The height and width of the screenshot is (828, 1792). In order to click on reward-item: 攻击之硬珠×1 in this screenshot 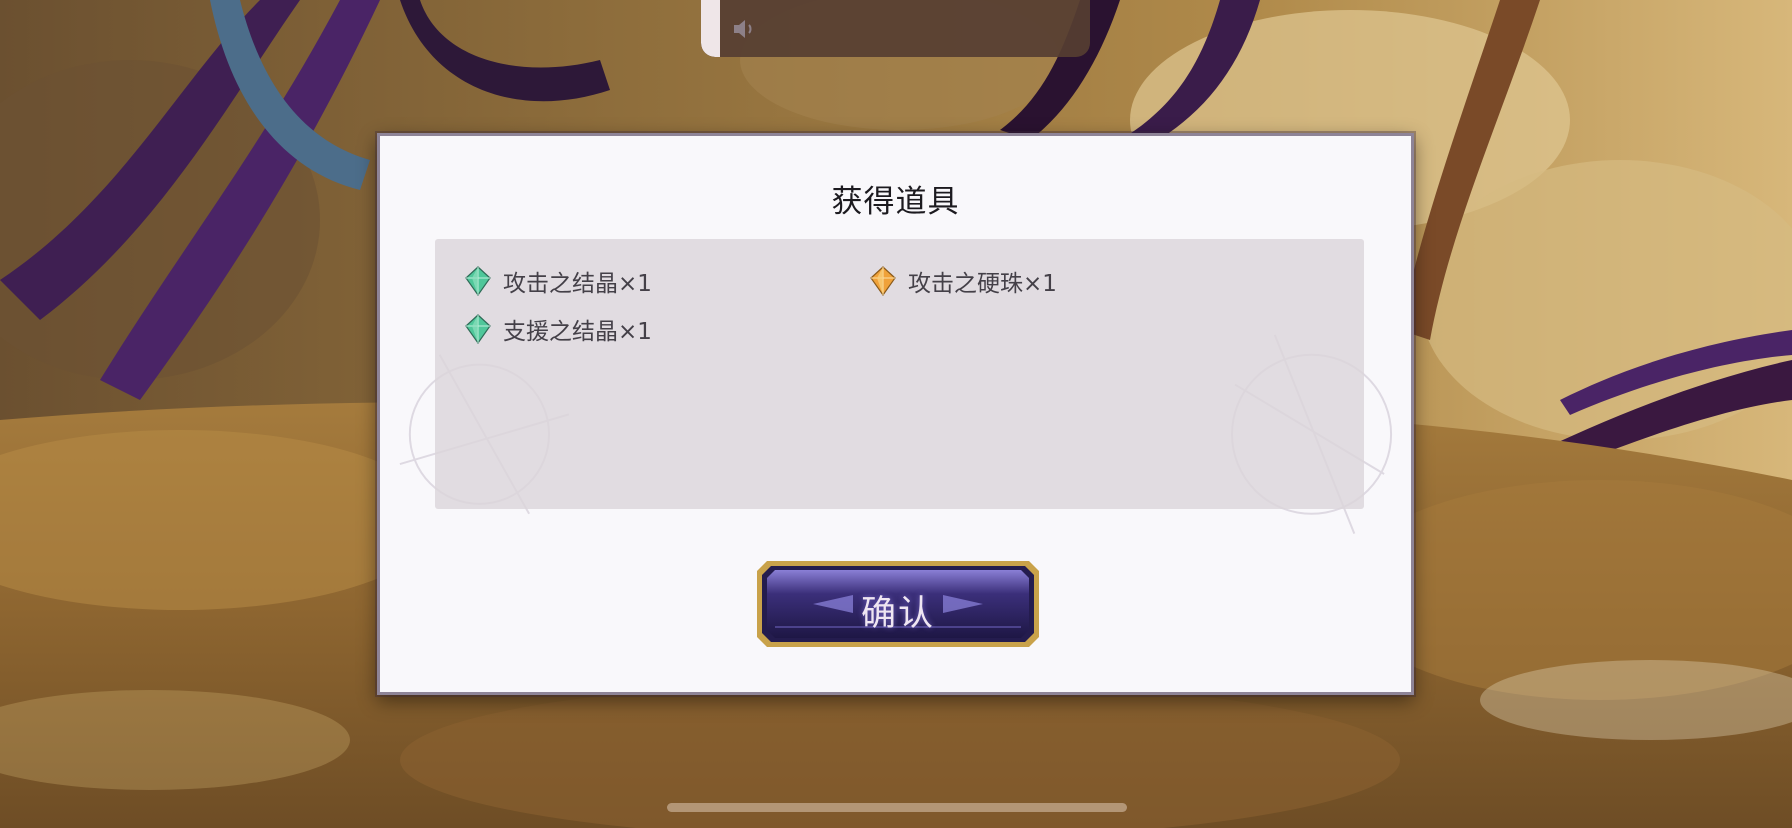, I will do `click(963, 281)`.